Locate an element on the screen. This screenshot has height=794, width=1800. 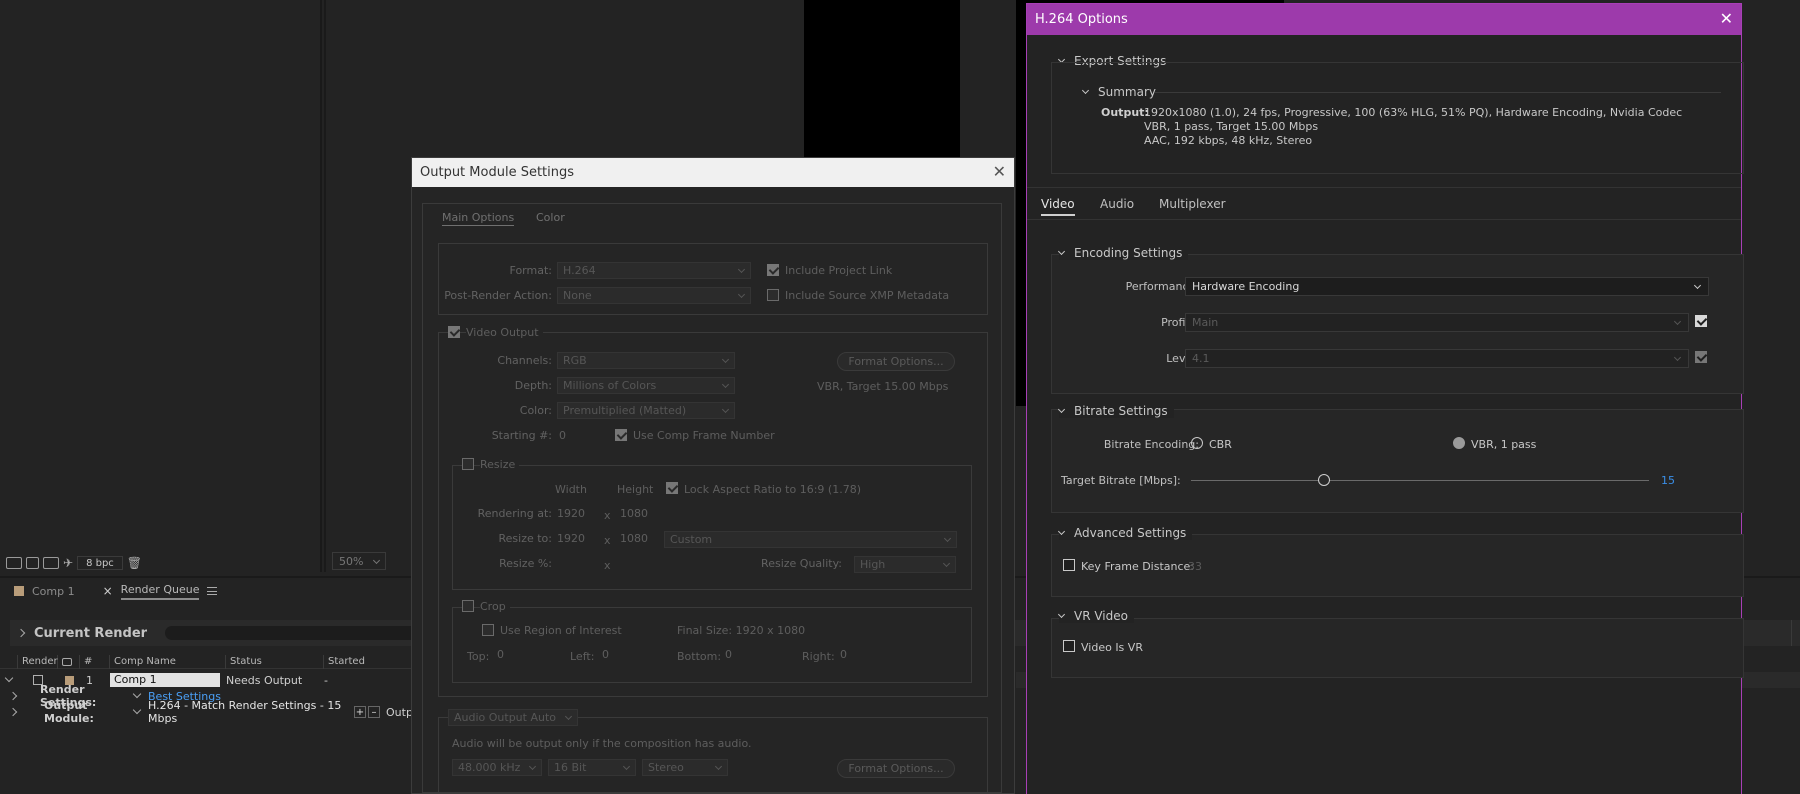
tab-video: Video is located at coordinates (1058, 206).